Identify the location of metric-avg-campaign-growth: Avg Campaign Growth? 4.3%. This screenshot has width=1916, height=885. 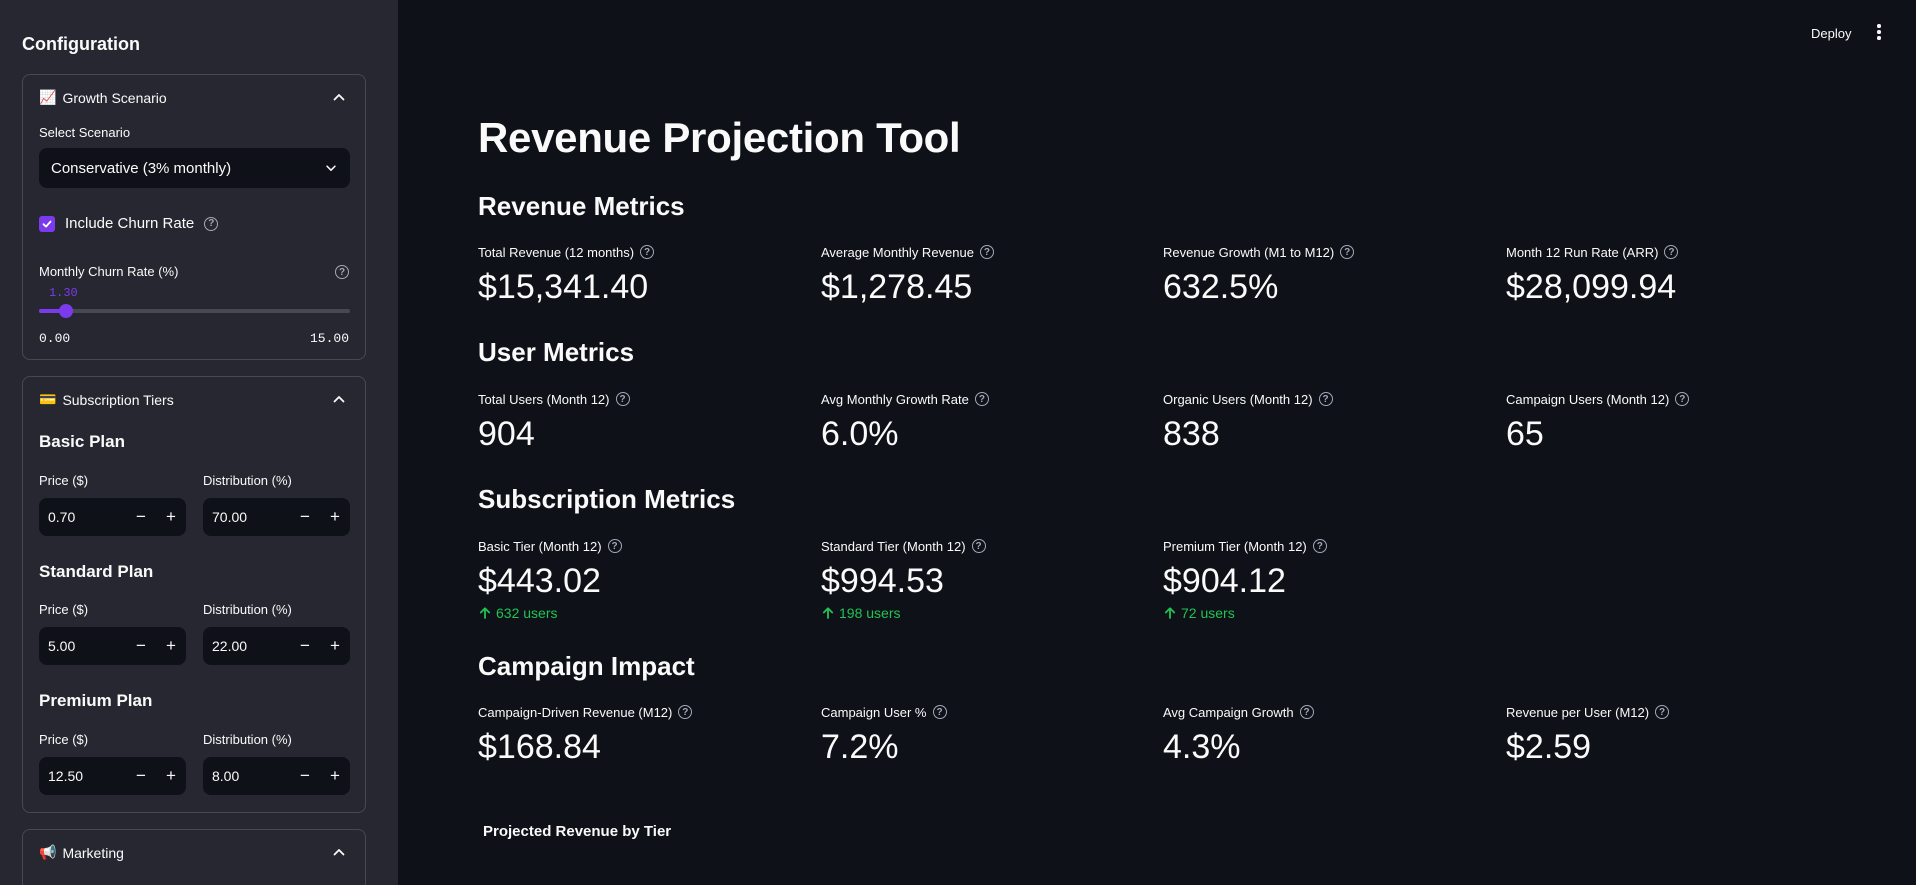
(1323, 735).